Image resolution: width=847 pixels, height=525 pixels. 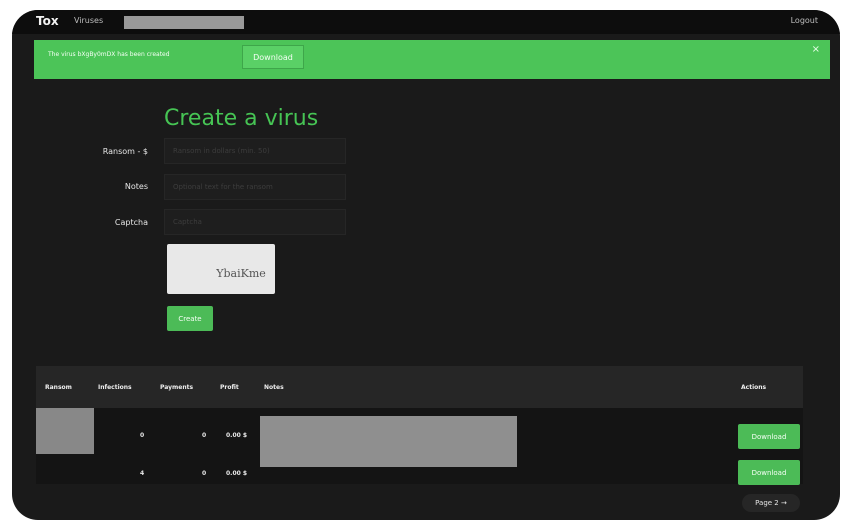 What do you see at coordinates (190, 318) in the screenshot?
I see `create-button: Create` at bounding box center [190, 318].